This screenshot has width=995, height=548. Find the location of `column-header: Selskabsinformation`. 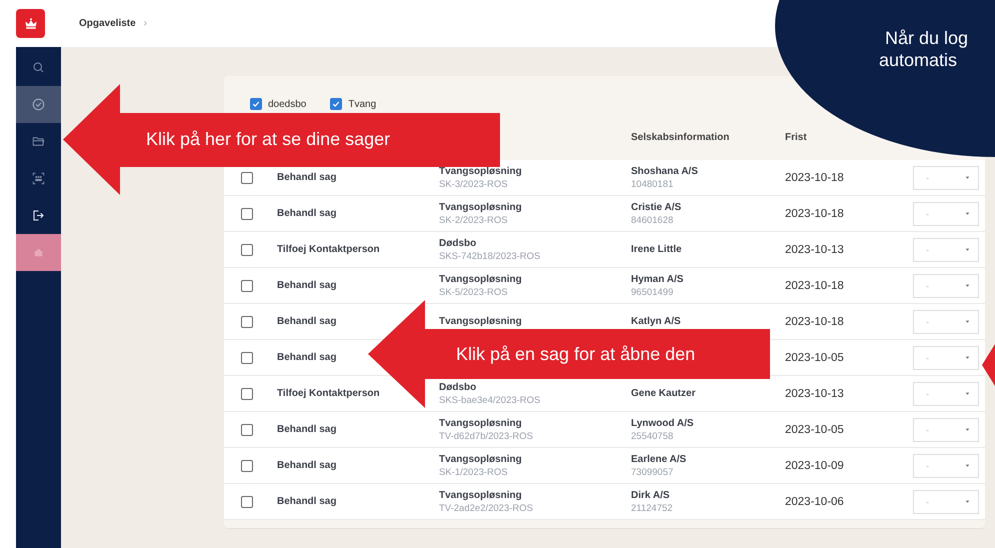

column-header: Selskabsinformation is located at coordinates (680, 137).